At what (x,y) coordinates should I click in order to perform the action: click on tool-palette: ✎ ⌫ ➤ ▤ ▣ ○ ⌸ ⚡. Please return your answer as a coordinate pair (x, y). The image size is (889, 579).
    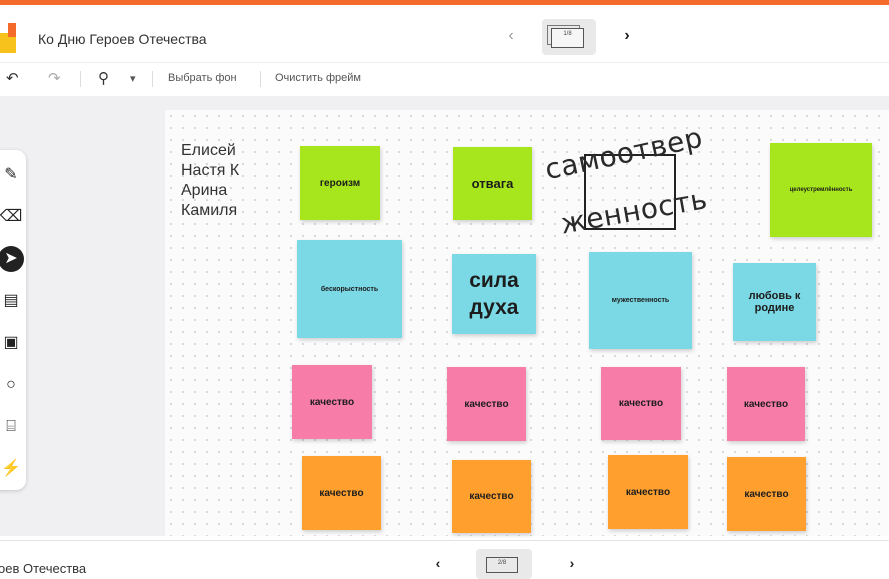
    Looking at the image, I should click on (13, 320).